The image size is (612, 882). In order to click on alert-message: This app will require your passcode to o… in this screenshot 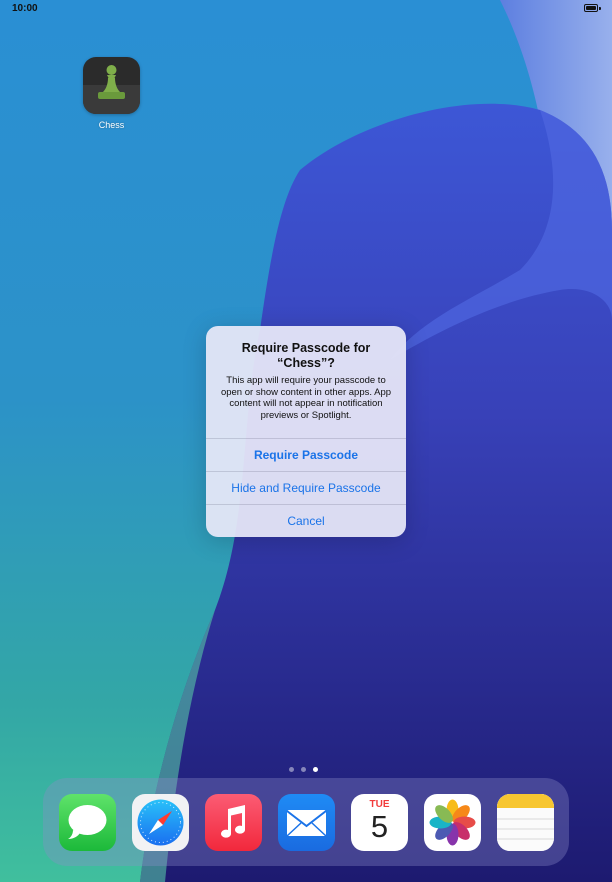, I will do `click(306, 398)`.